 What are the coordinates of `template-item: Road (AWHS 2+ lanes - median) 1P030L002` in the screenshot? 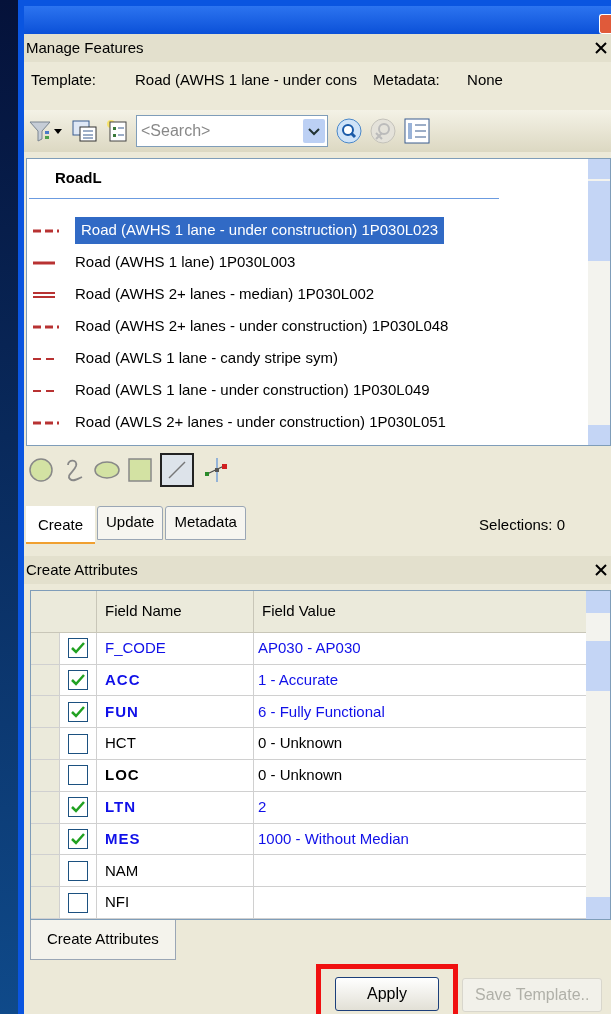 It's located at (307, 294).